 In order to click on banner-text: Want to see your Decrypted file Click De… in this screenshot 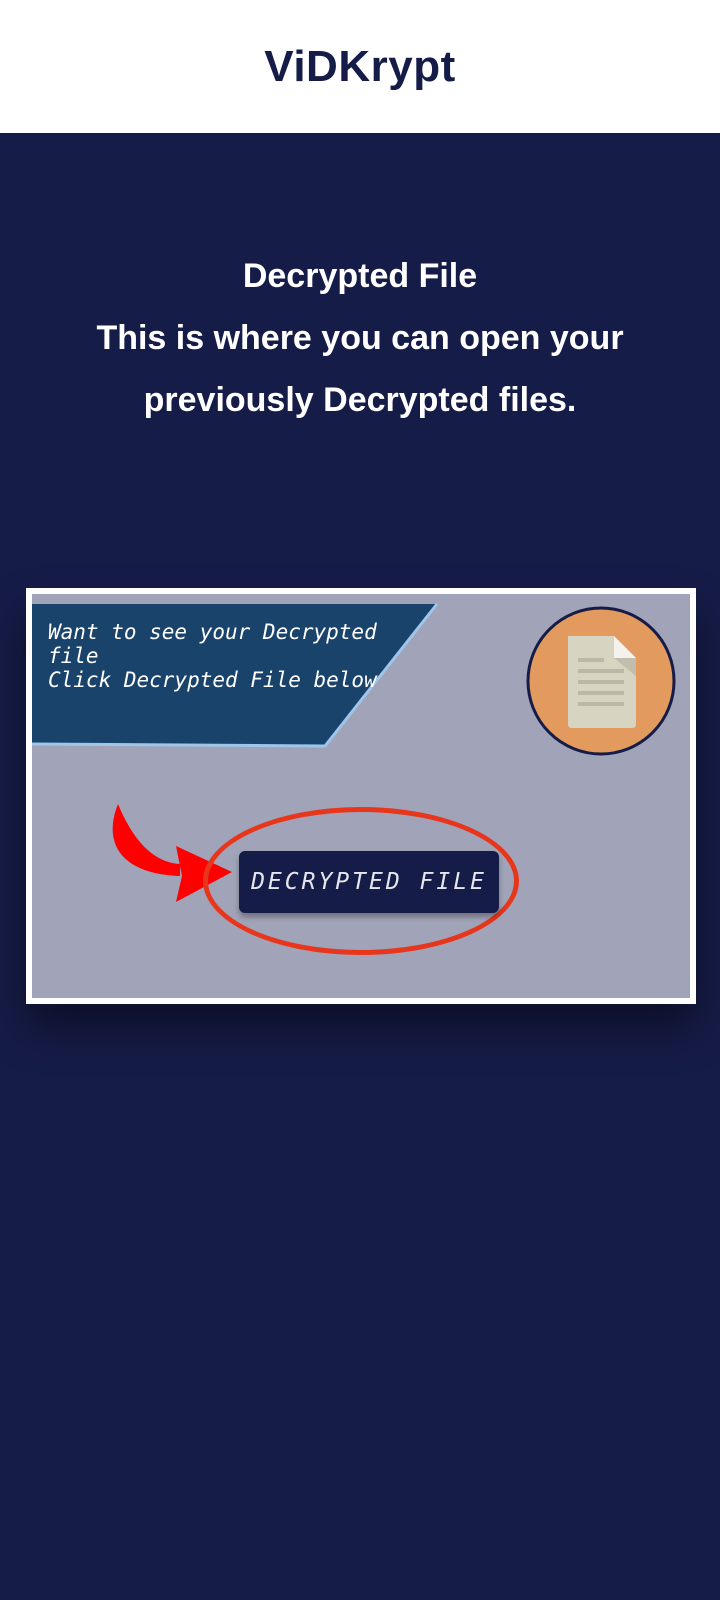, I will do `click(228, 656)`.